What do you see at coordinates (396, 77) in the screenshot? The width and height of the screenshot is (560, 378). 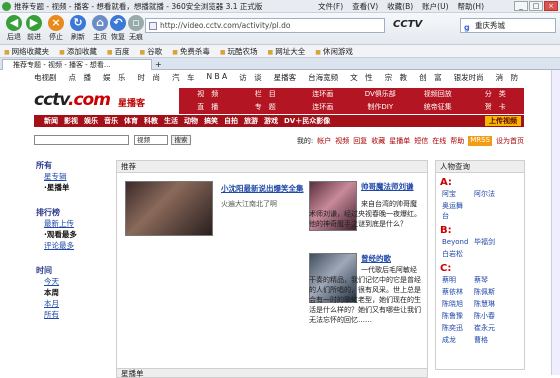 I see `topnav-item: 宗 教` at bounding box center [396, 77].